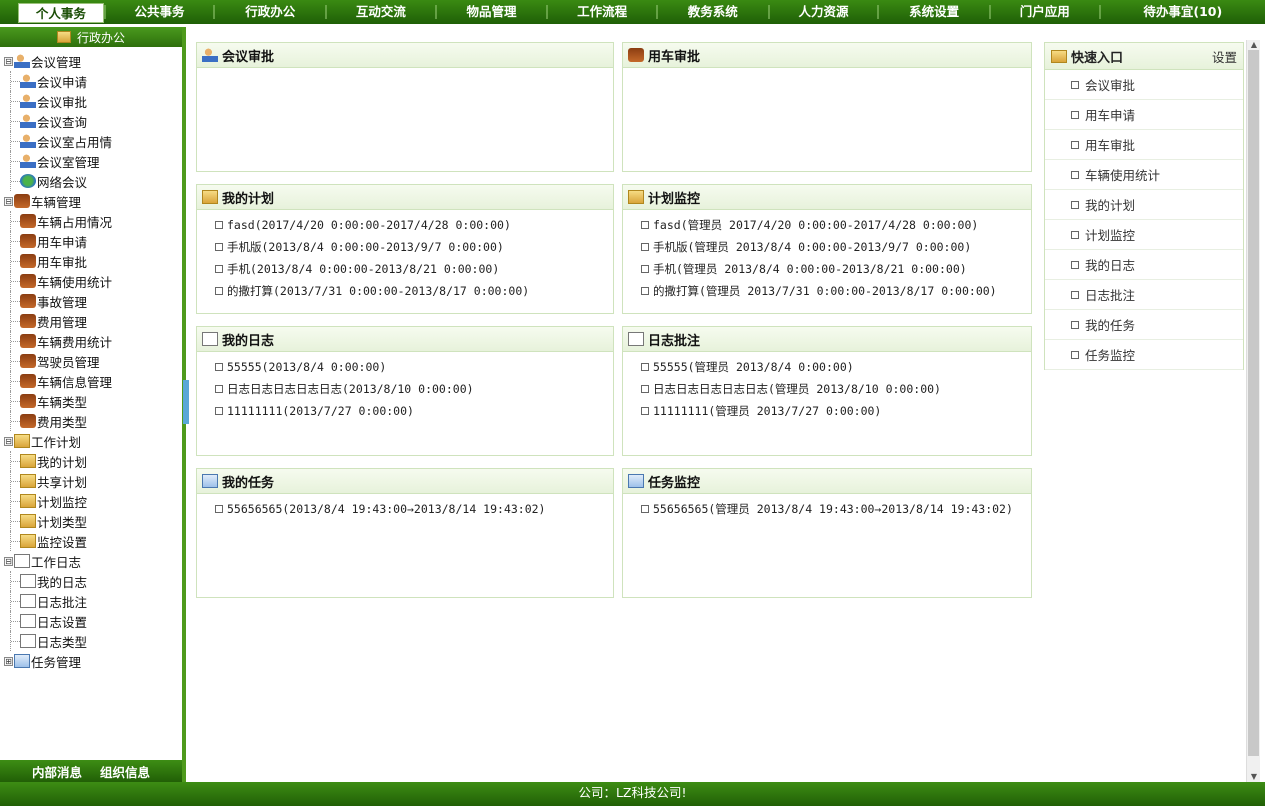 The height and width of the screenshot is (806, 1265). What do you see at coordinates (1144, 85) in the screenshot?
I see `quick-entry-item: 会议审批` at bounding box center [1144, 85].